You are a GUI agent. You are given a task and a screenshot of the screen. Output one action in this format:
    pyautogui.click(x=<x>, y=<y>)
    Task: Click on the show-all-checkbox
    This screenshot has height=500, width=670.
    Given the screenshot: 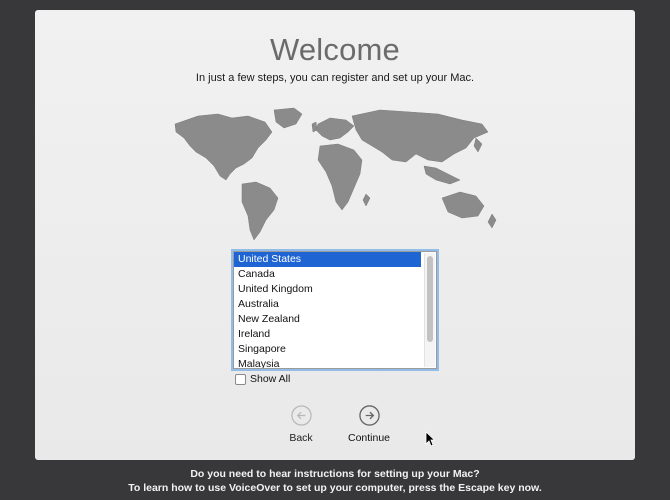 What is the action you would take?
    pyautogui.click(x=240, y=379)
    